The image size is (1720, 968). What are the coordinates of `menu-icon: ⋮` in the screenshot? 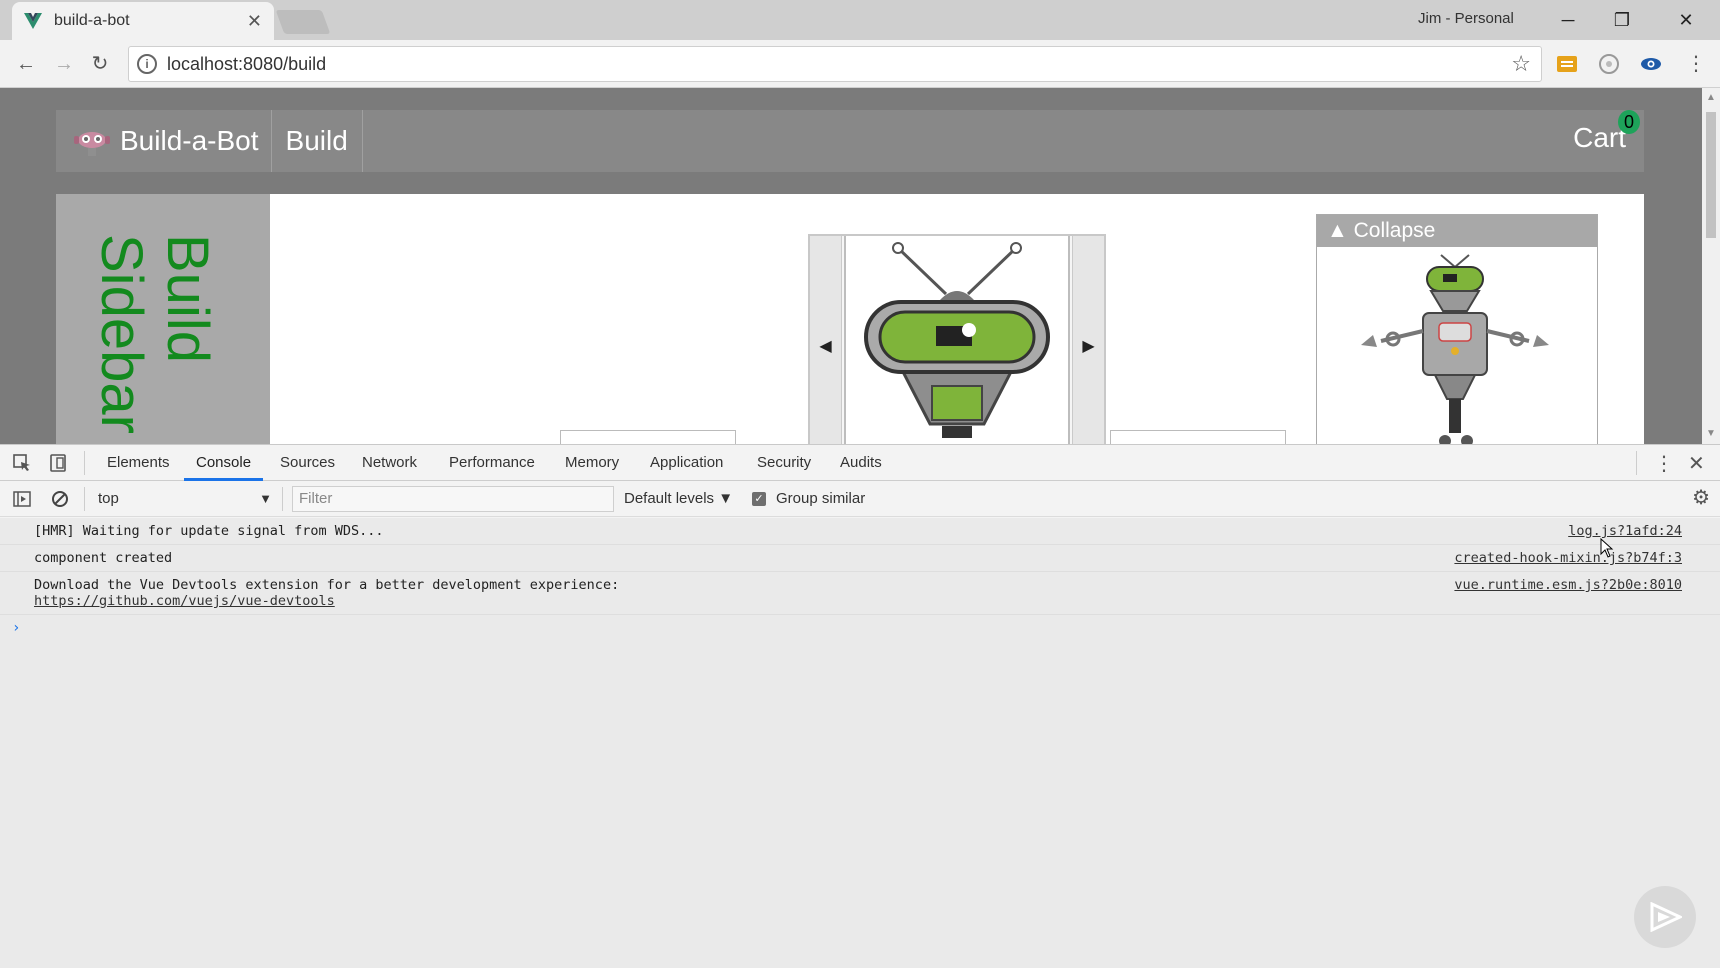 It's located at (1696, 64).